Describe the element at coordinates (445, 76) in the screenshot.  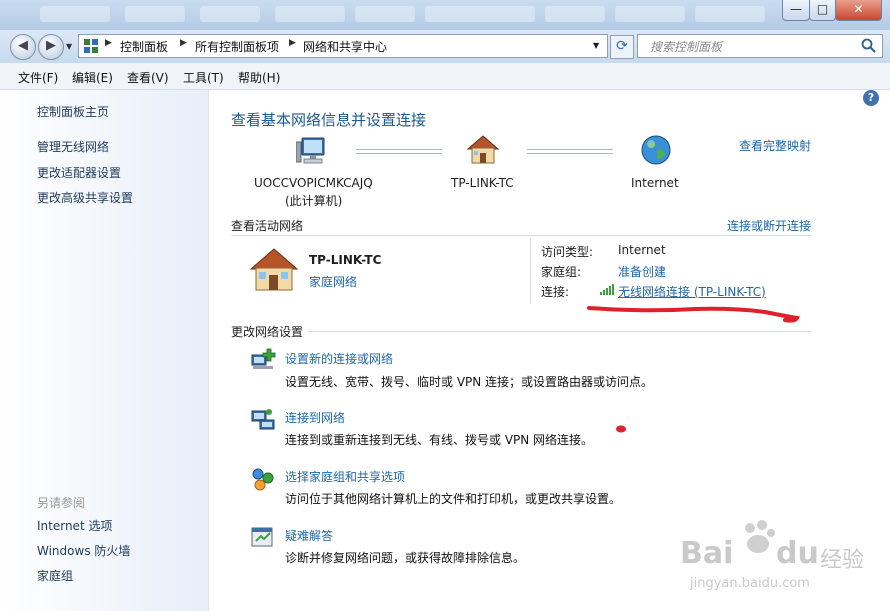
I see `menu-bar: 文件(F) 编辑(E) 查看(V) 工具(T) 帮助(H)` at that location.